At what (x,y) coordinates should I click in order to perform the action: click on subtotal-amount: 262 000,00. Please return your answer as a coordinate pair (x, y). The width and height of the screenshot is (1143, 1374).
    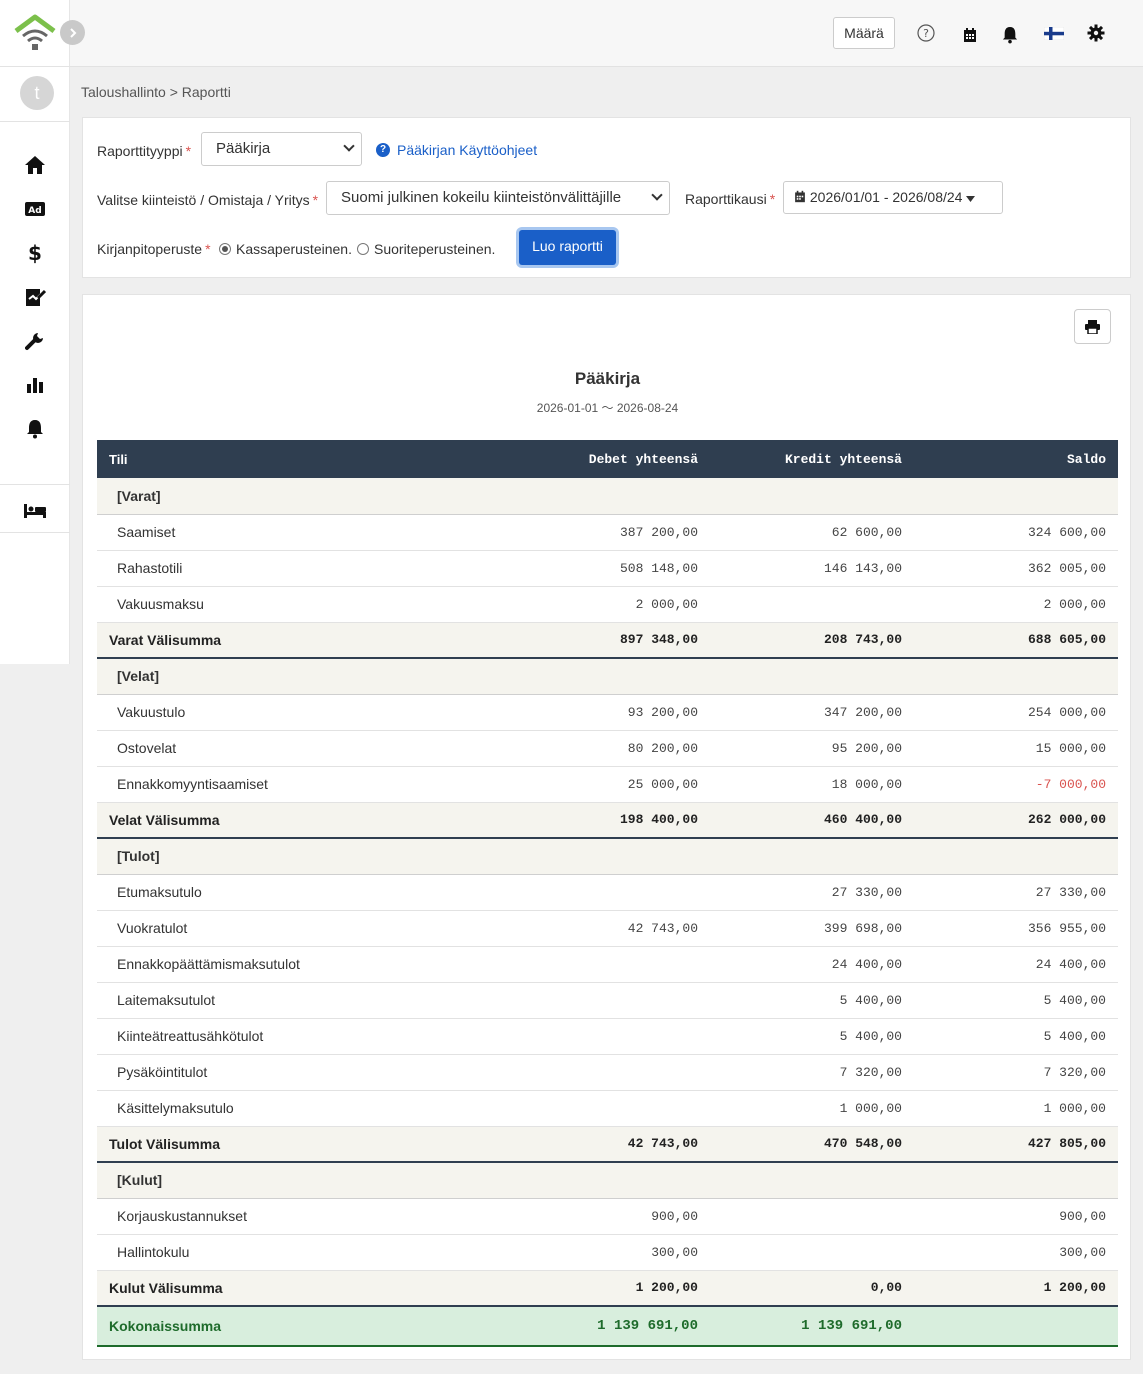
    Looking at the image, I should click on (1016, 820).